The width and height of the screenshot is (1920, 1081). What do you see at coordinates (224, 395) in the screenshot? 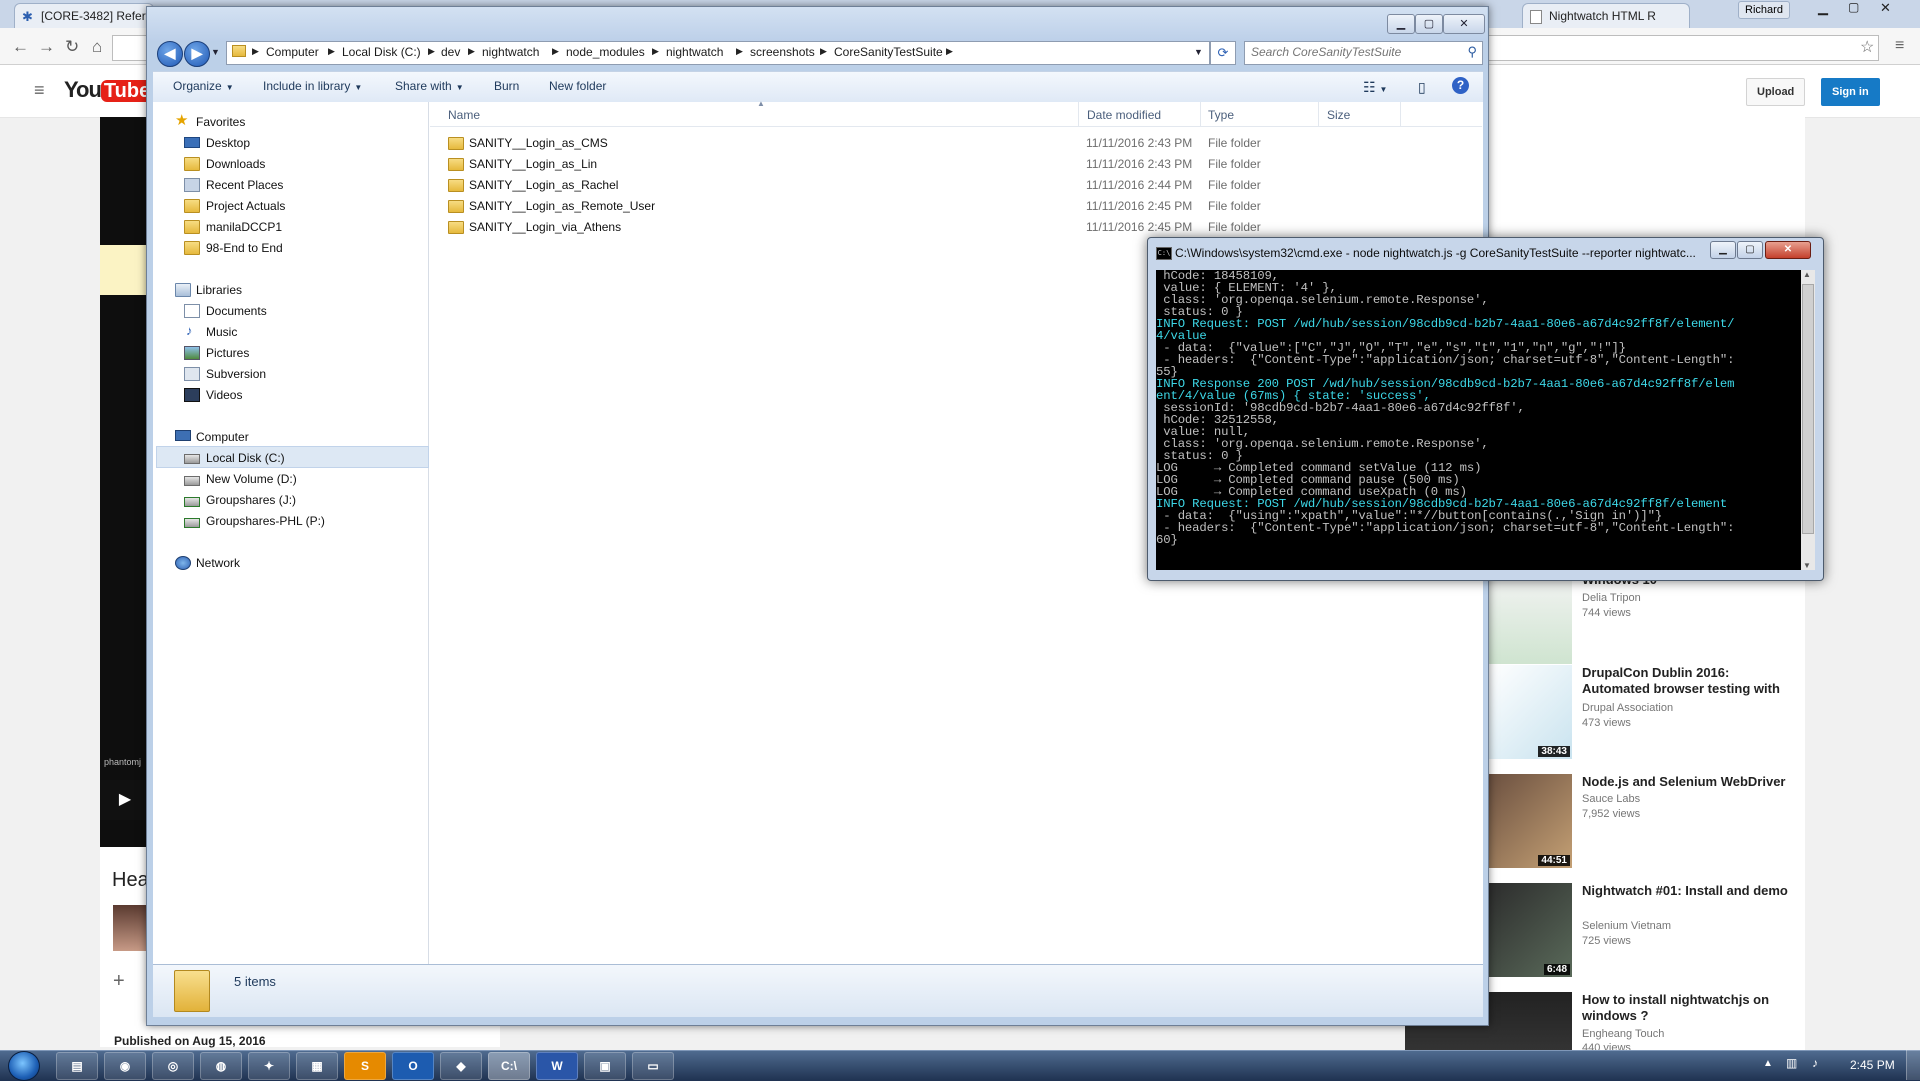
I see `nav-videos: Videos` at bounding box center [224, 395].